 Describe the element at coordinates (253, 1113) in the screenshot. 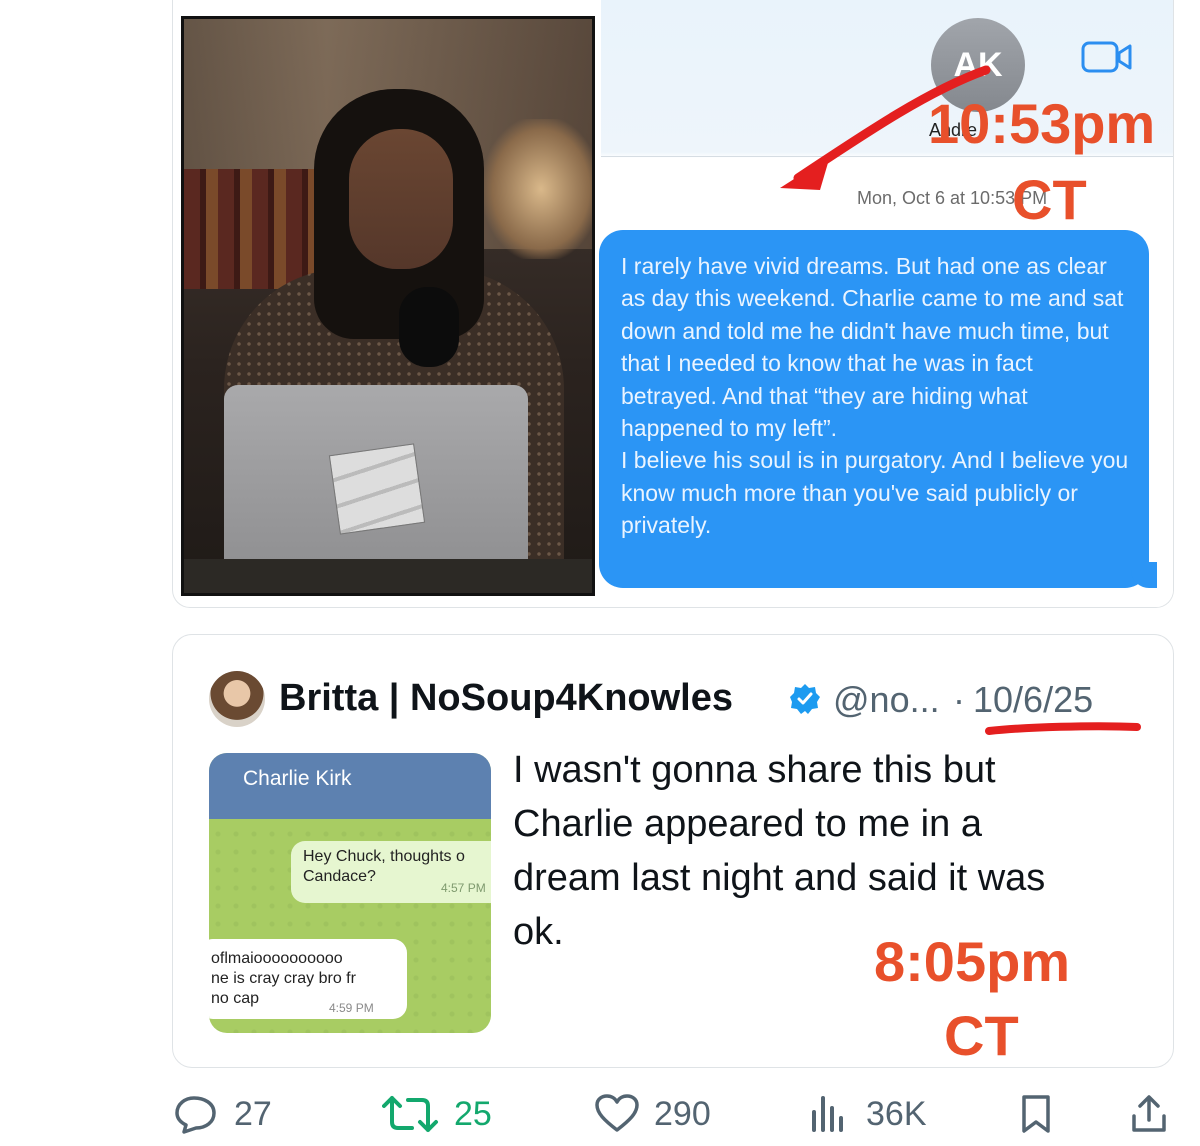

I see `reply-count: 27` at that location.